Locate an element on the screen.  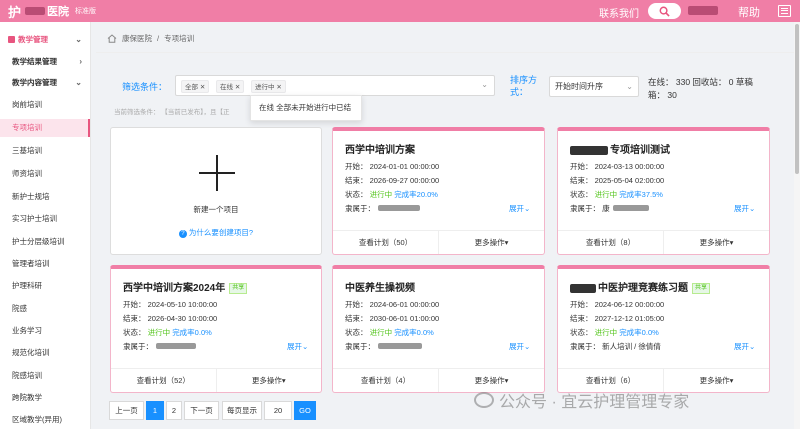
card-footer: 查看计划（52） 更多操作▾ is located at coordinates (216, 380).